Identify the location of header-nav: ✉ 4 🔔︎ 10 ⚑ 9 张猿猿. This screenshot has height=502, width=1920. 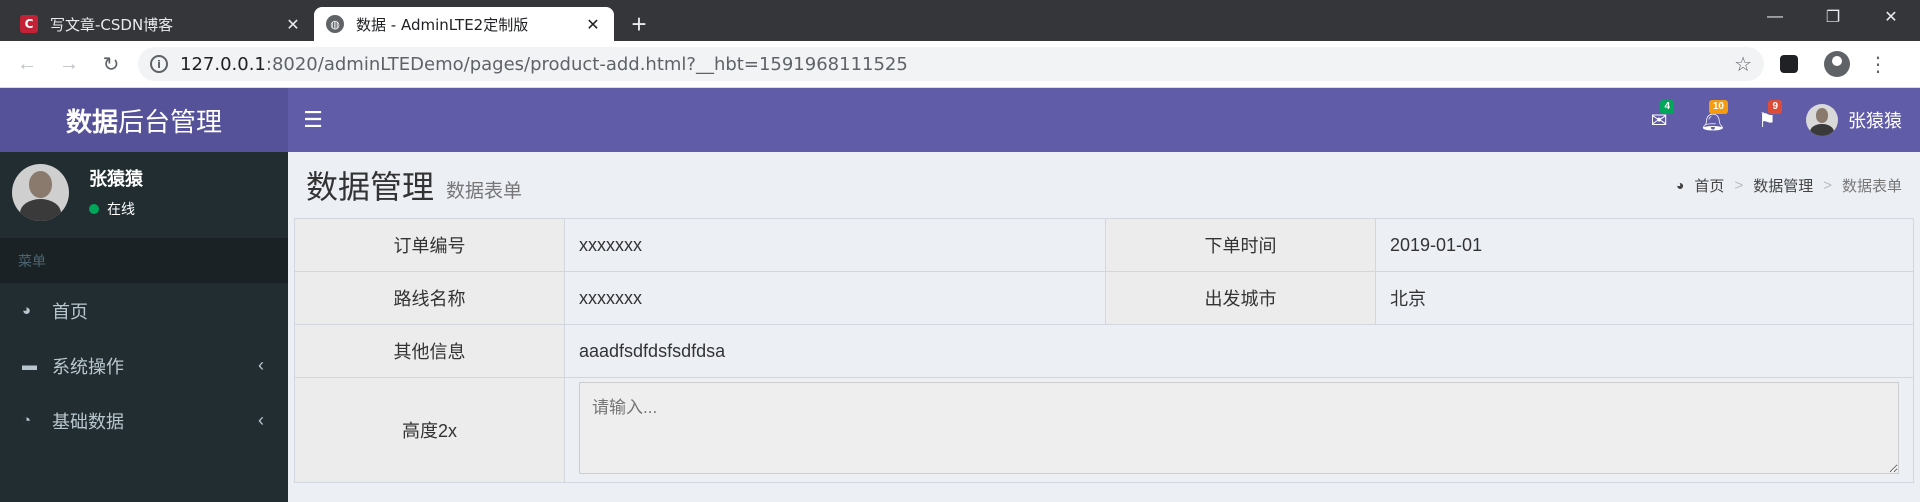
(1776, 120).